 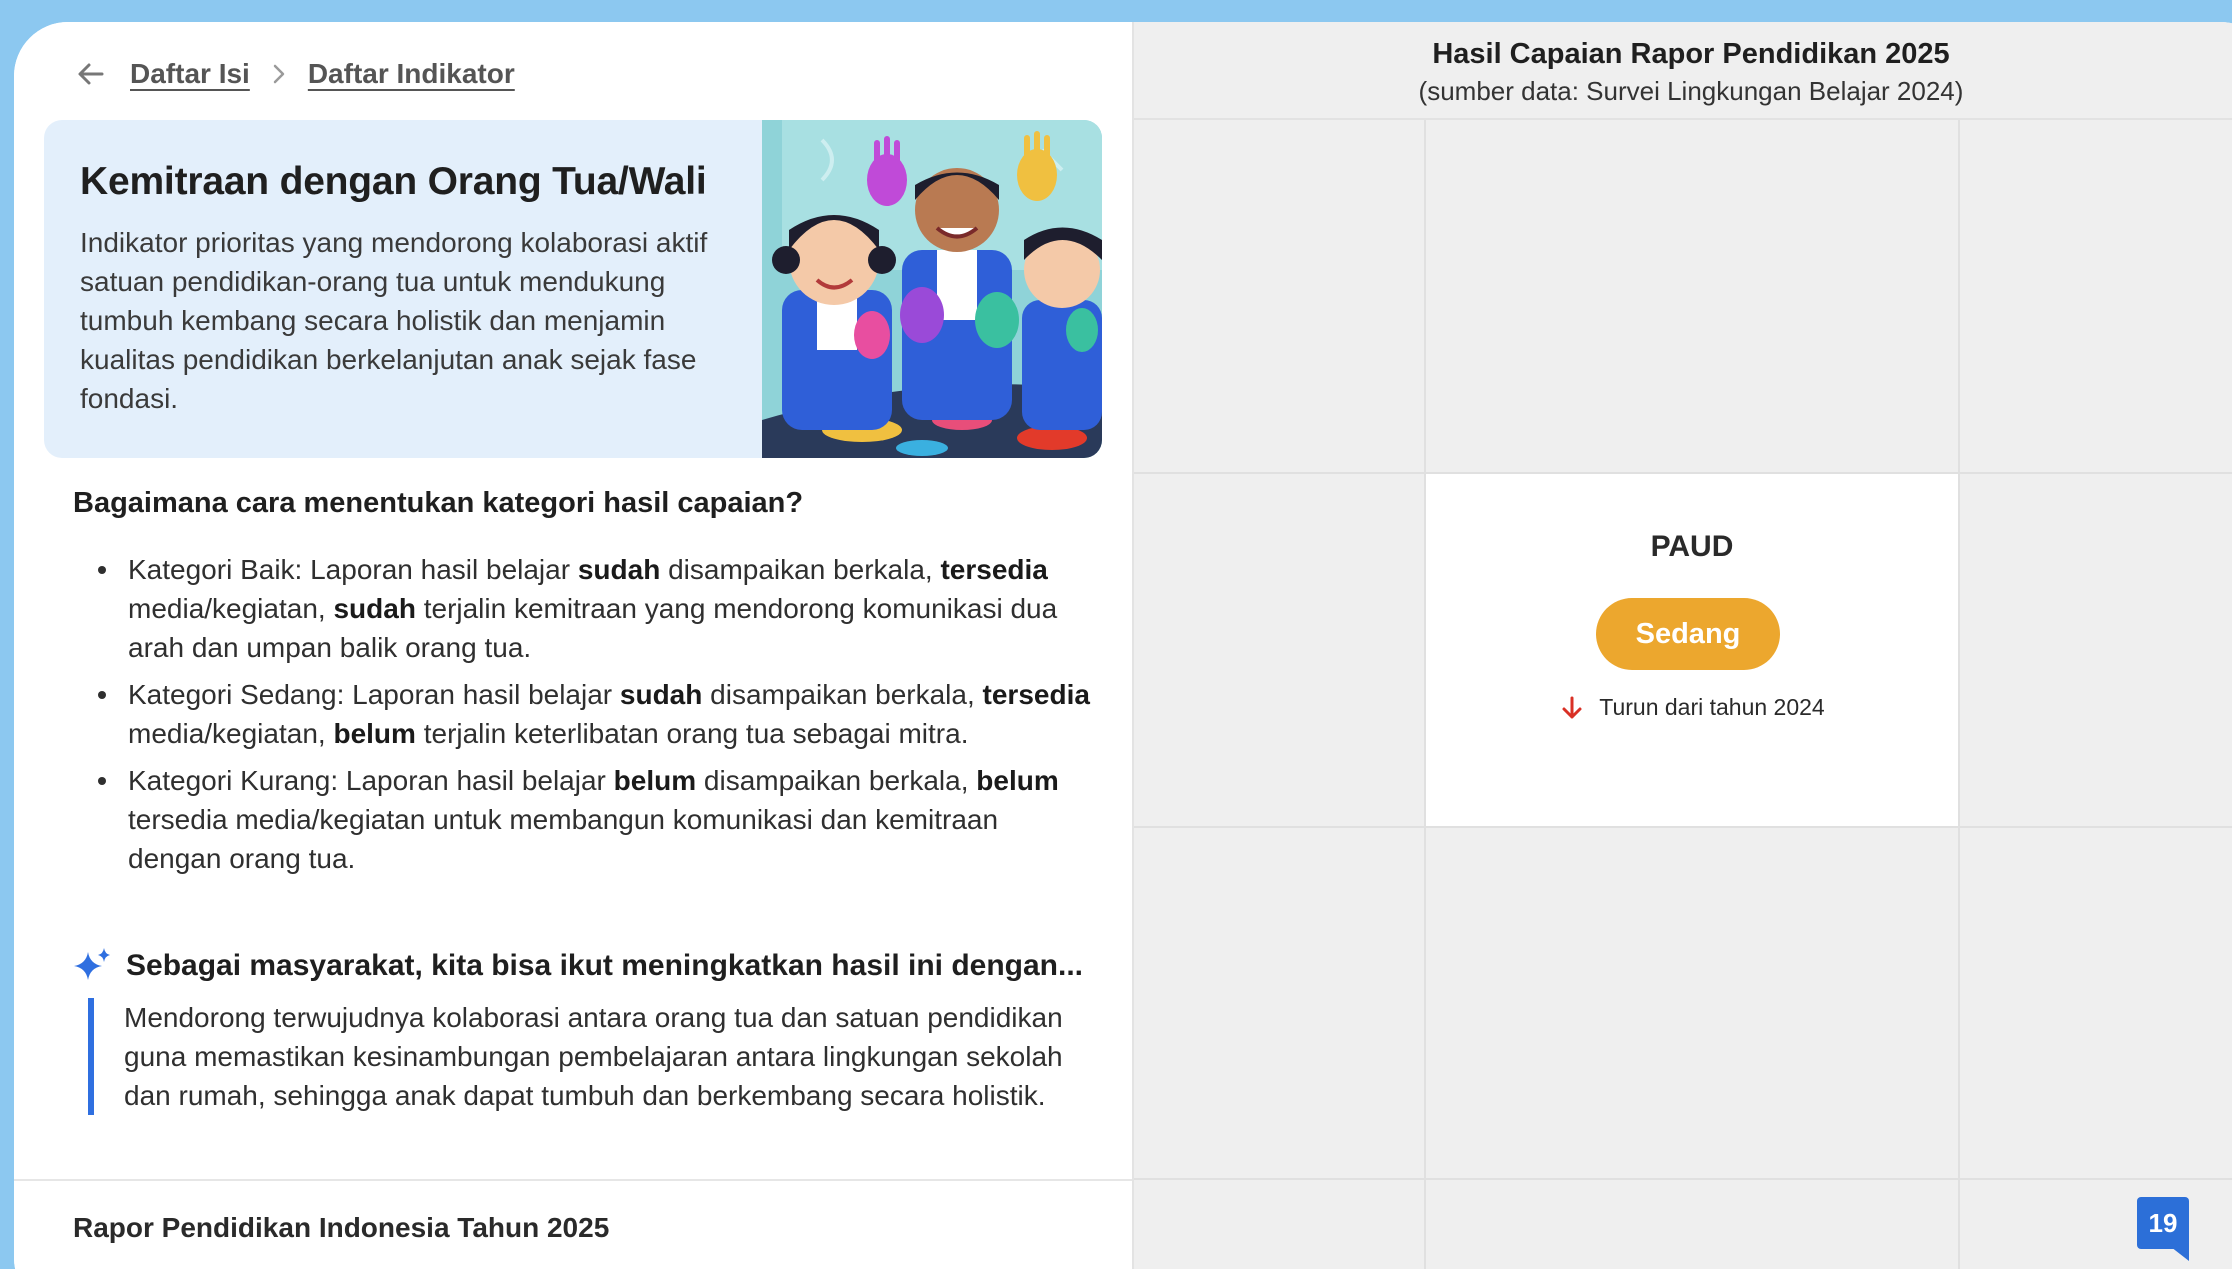 I want to click on category-text: Kategori Baik: Laporan hasil belajar, so click(x=353, y=569).